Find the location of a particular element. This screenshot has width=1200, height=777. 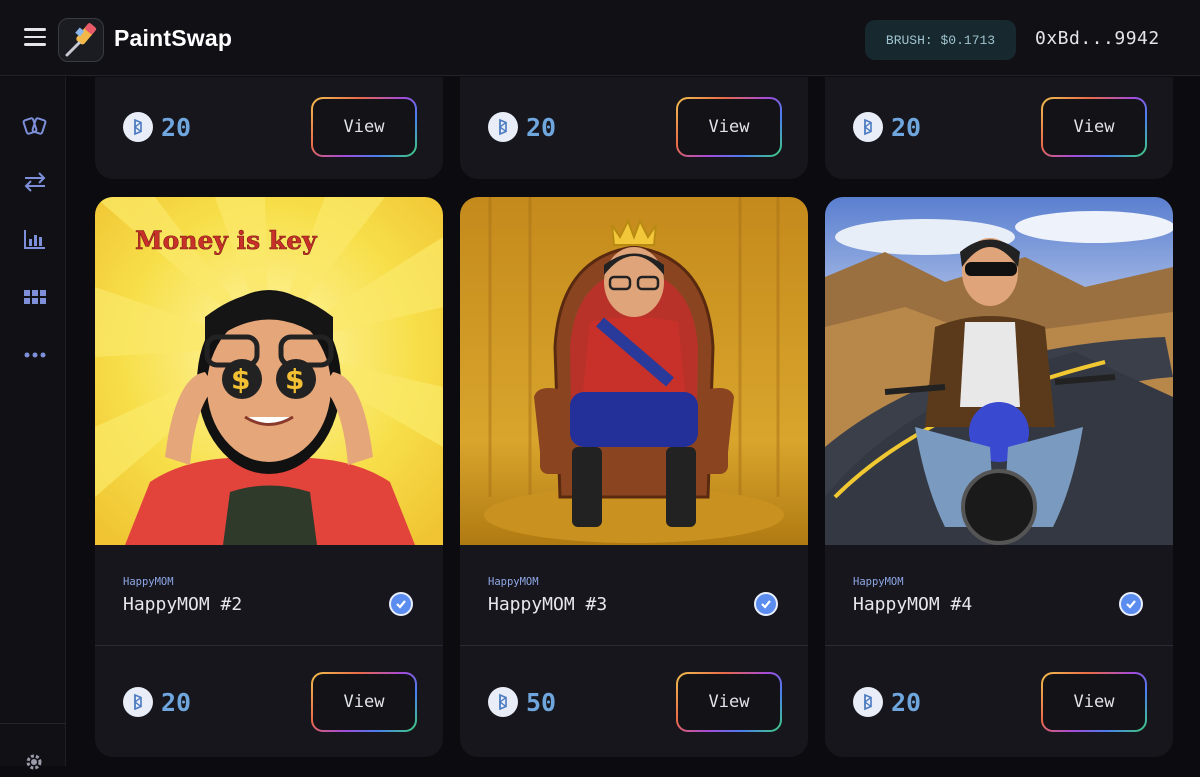

nft-name: HappyMOM #2 is located at coordinates (182, 604).